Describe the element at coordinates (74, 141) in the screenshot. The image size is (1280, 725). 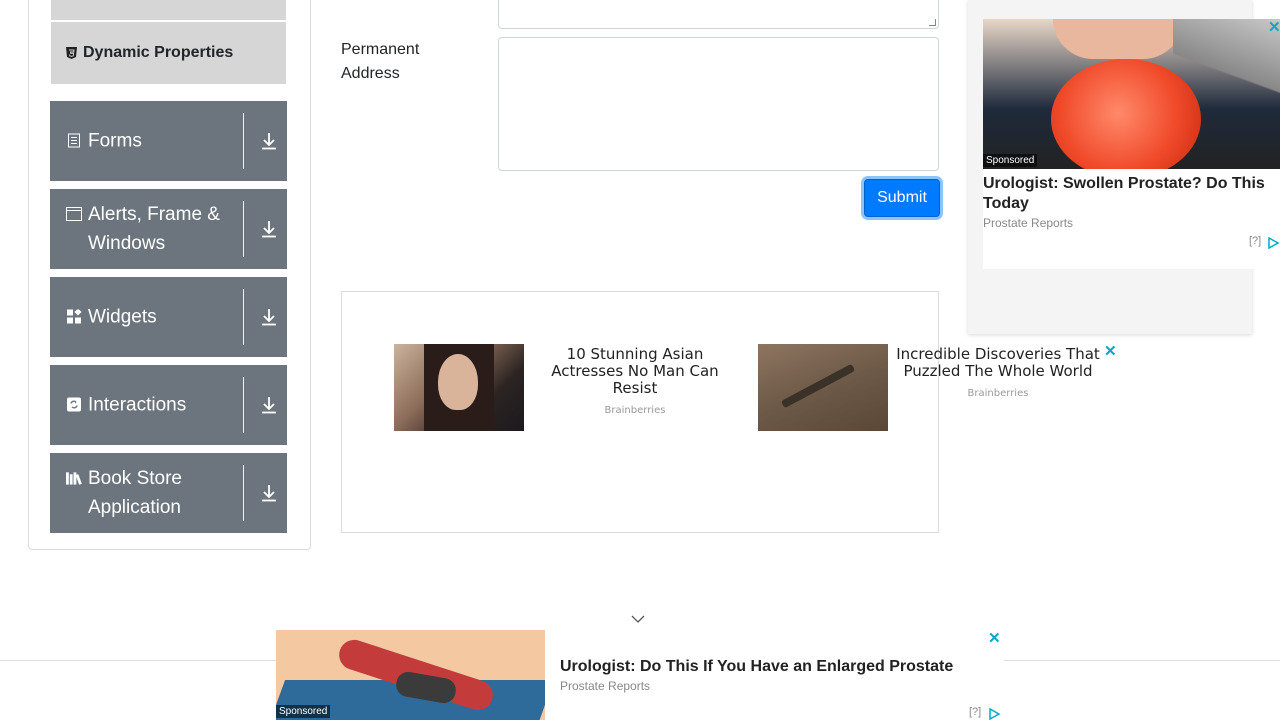
I see `form-icon` at that location.